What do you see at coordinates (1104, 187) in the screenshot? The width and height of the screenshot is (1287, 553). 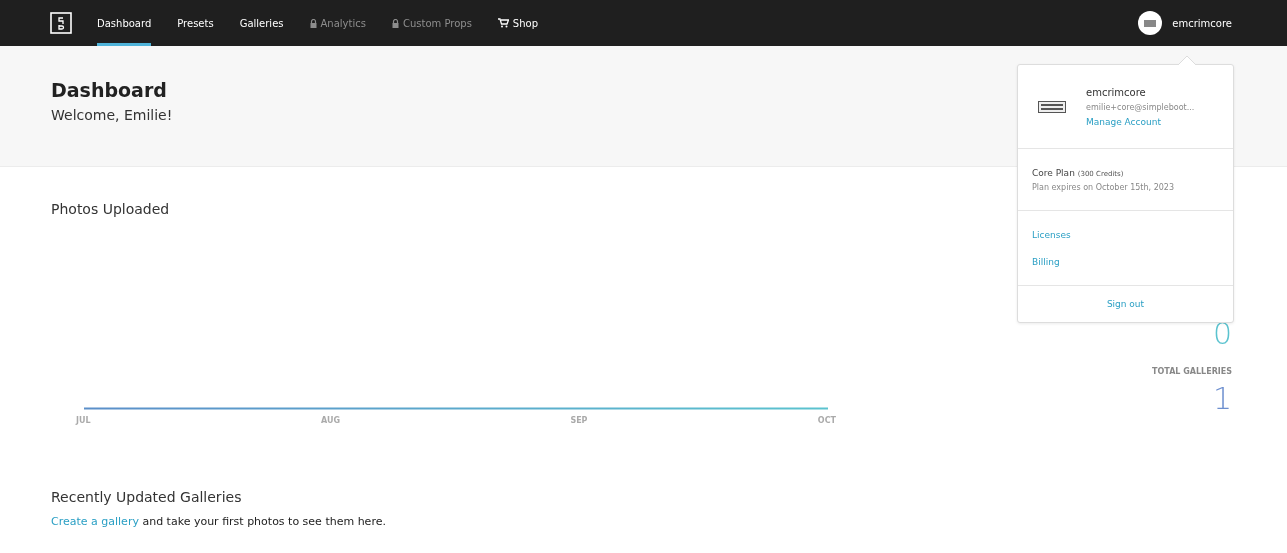 I see `plan-expiry: Plan expires on October 15th, 2023` at bounding box center [1104, 187].